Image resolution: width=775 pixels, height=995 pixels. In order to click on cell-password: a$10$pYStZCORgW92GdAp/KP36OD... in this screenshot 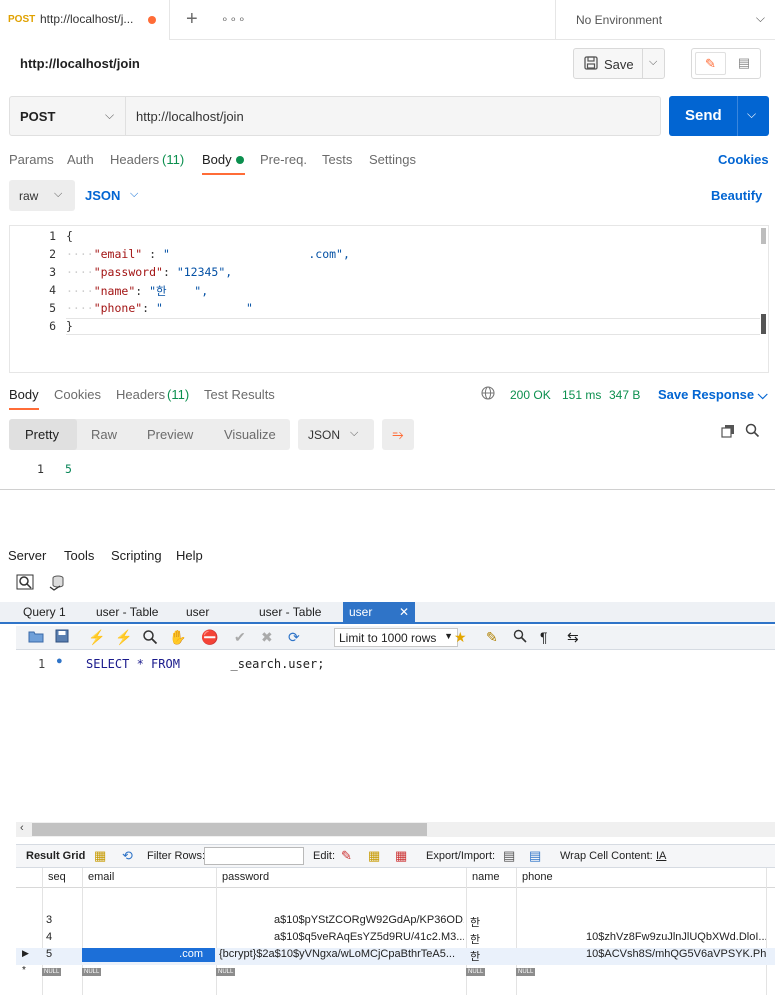, I will do `click(369, 920)`.